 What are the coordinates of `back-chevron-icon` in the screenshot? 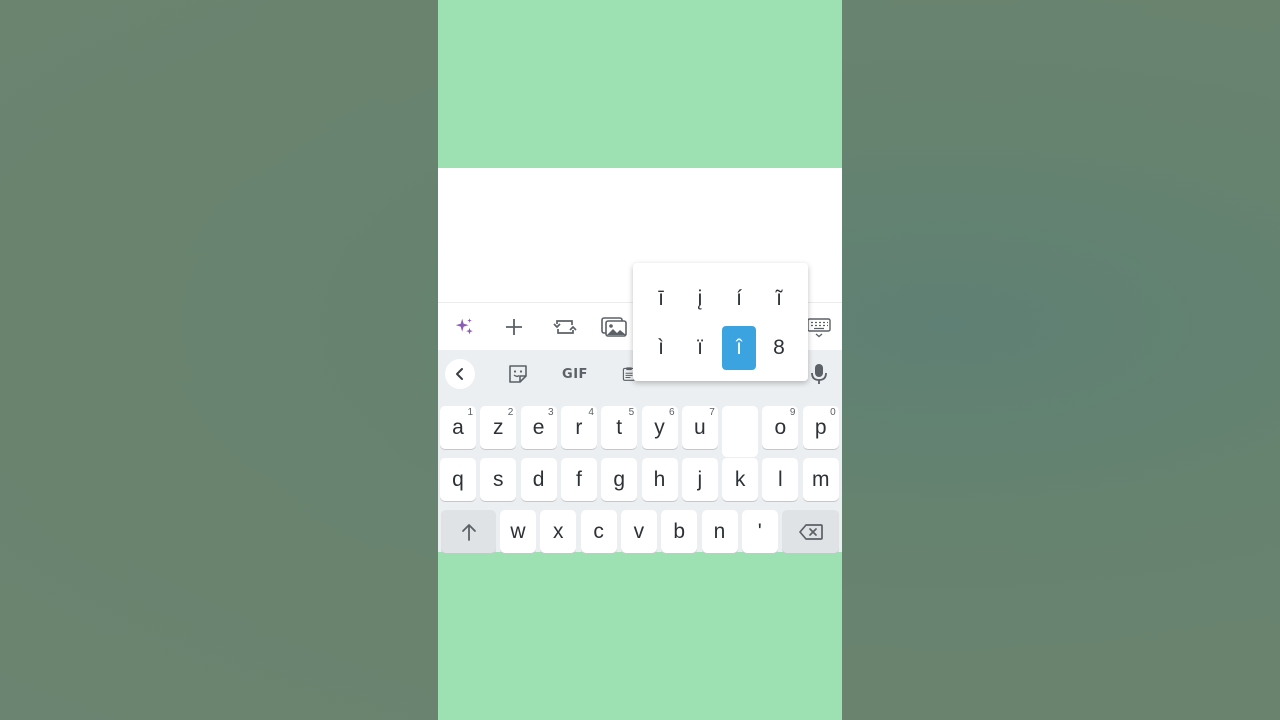 It's located at (460, 374).